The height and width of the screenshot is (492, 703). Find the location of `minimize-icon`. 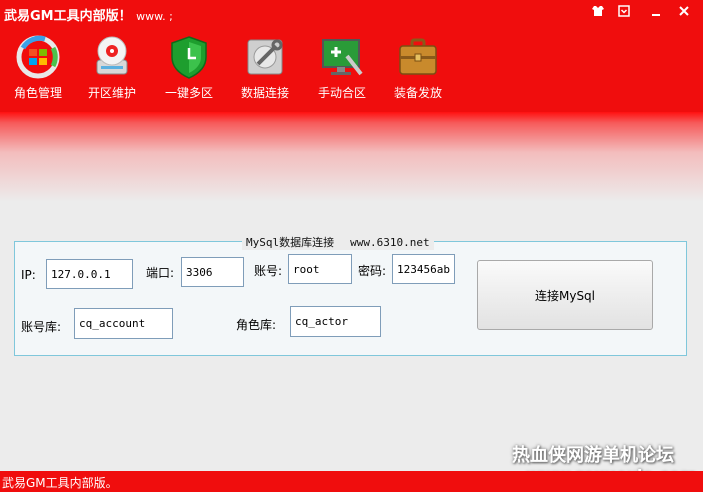

minimize-icon is located at coordinates (656, 13).